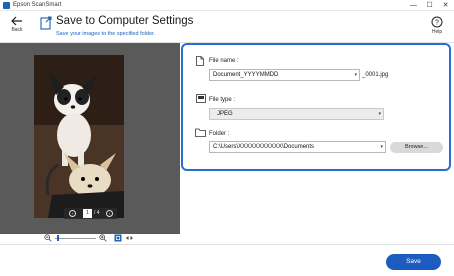  Describe the element at coordinates (201, 98) in the screenshot. I see `file-type-icon` at that location.